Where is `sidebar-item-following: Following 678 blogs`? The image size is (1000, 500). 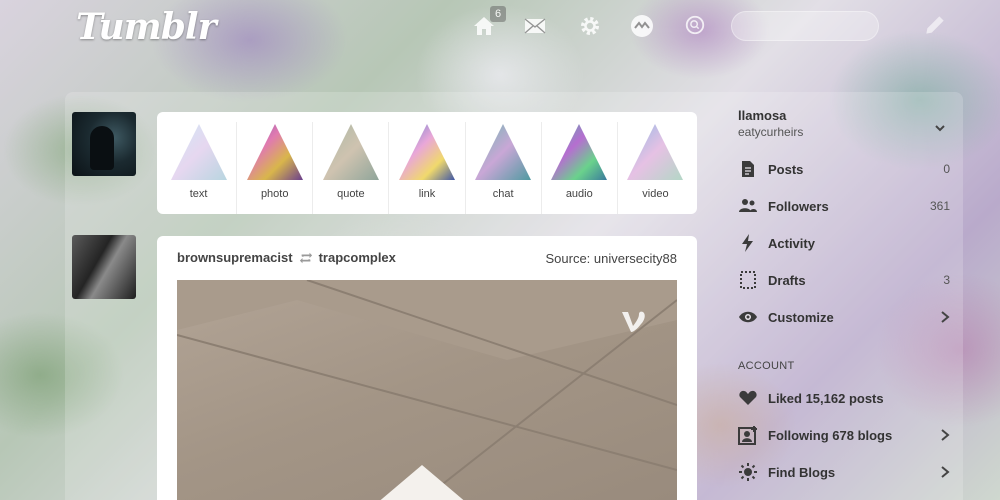 sidebar-item-following: Following 678 blogs is located at coordinates (844, 435).